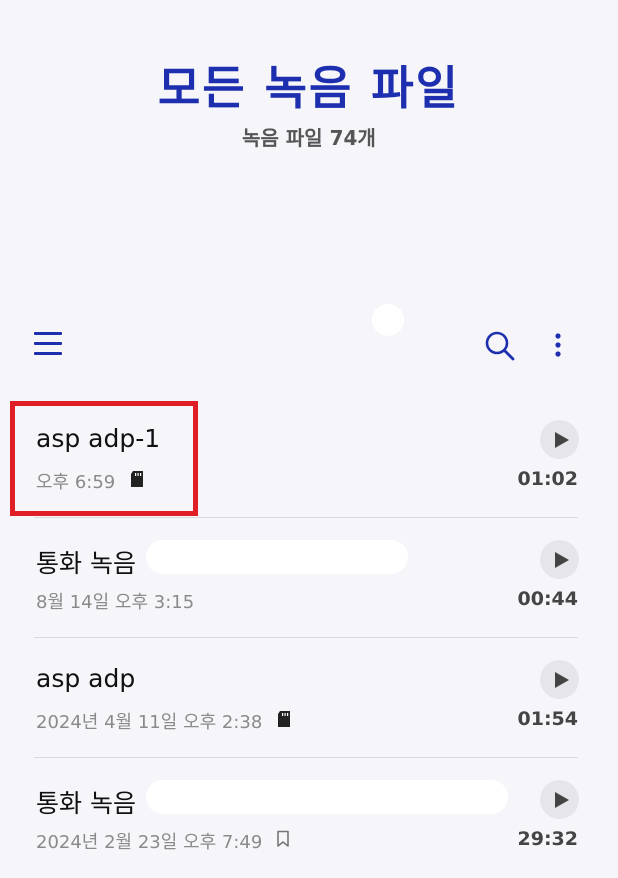  I want to click on recording-datetime-row: 2024년 4월 11일 오후 2:38, so click(164, 721).